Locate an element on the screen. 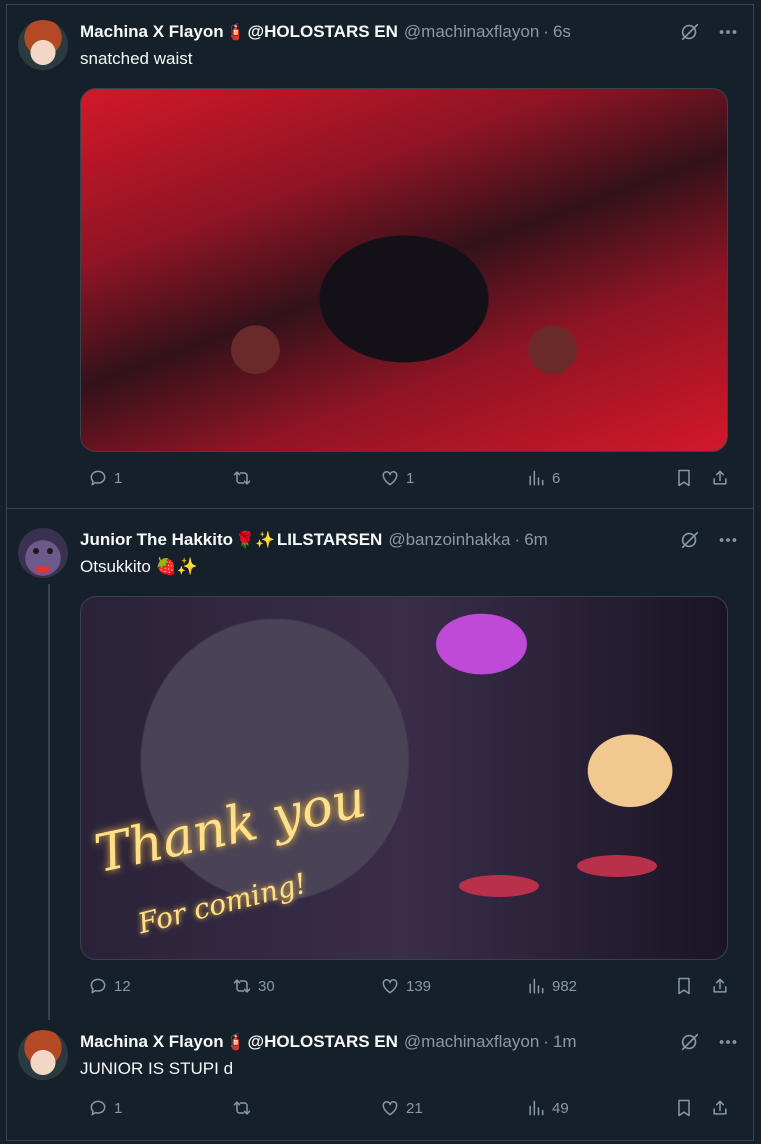  tweet-actions: 1 21 49 is located at coordinates (410, 1110).